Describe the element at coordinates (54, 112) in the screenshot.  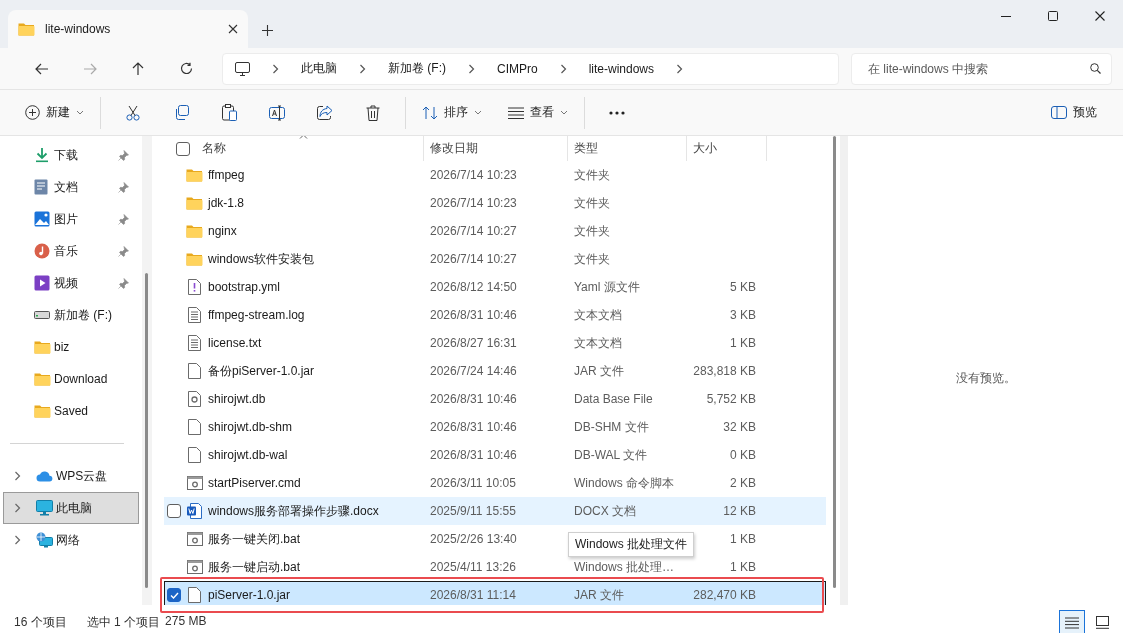
I see `new-button: 新建` at that location.